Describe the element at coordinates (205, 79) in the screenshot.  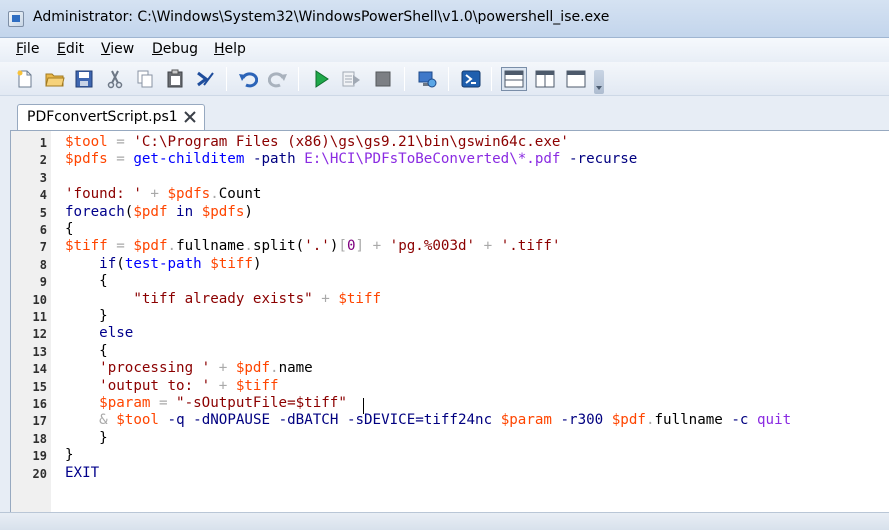
I see `clear-output-icon` at that location.